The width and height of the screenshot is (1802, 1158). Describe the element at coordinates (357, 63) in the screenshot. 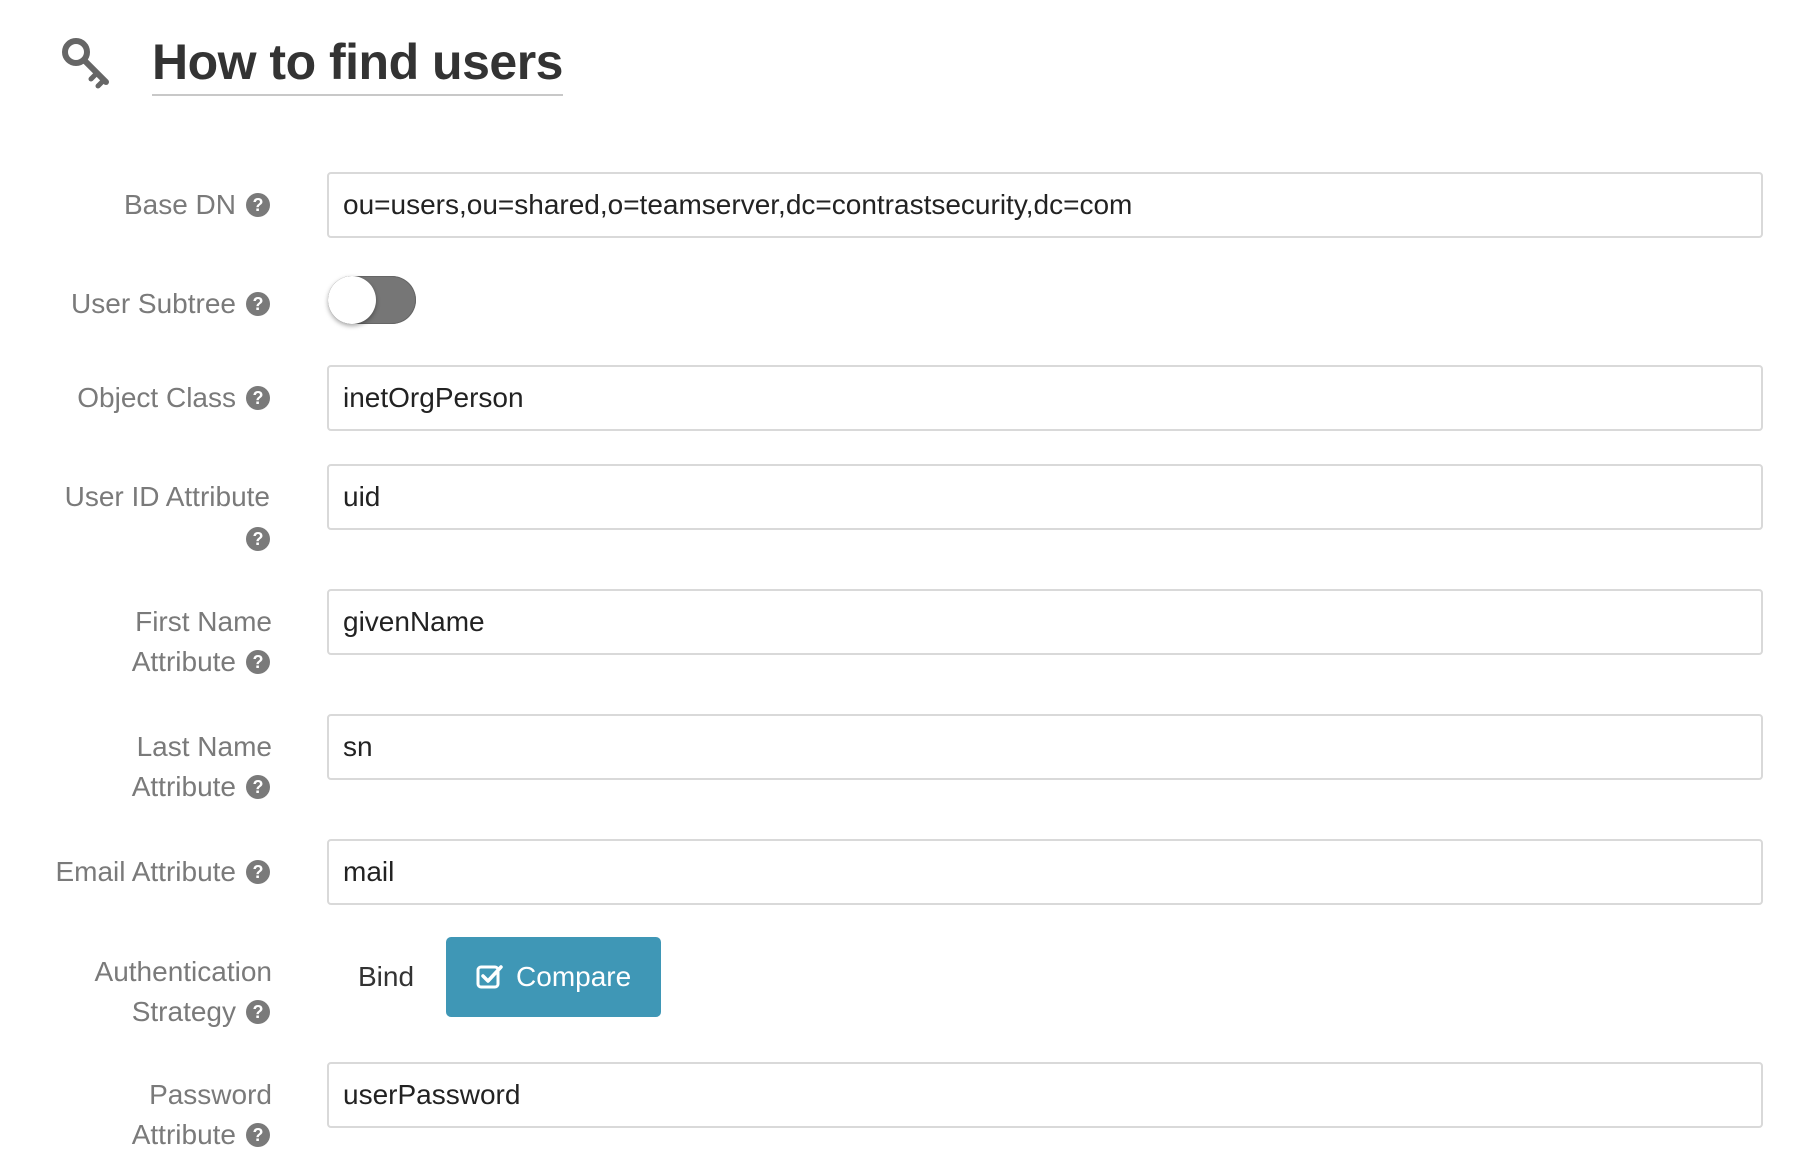

I see `page-title: How to find users` at that location.